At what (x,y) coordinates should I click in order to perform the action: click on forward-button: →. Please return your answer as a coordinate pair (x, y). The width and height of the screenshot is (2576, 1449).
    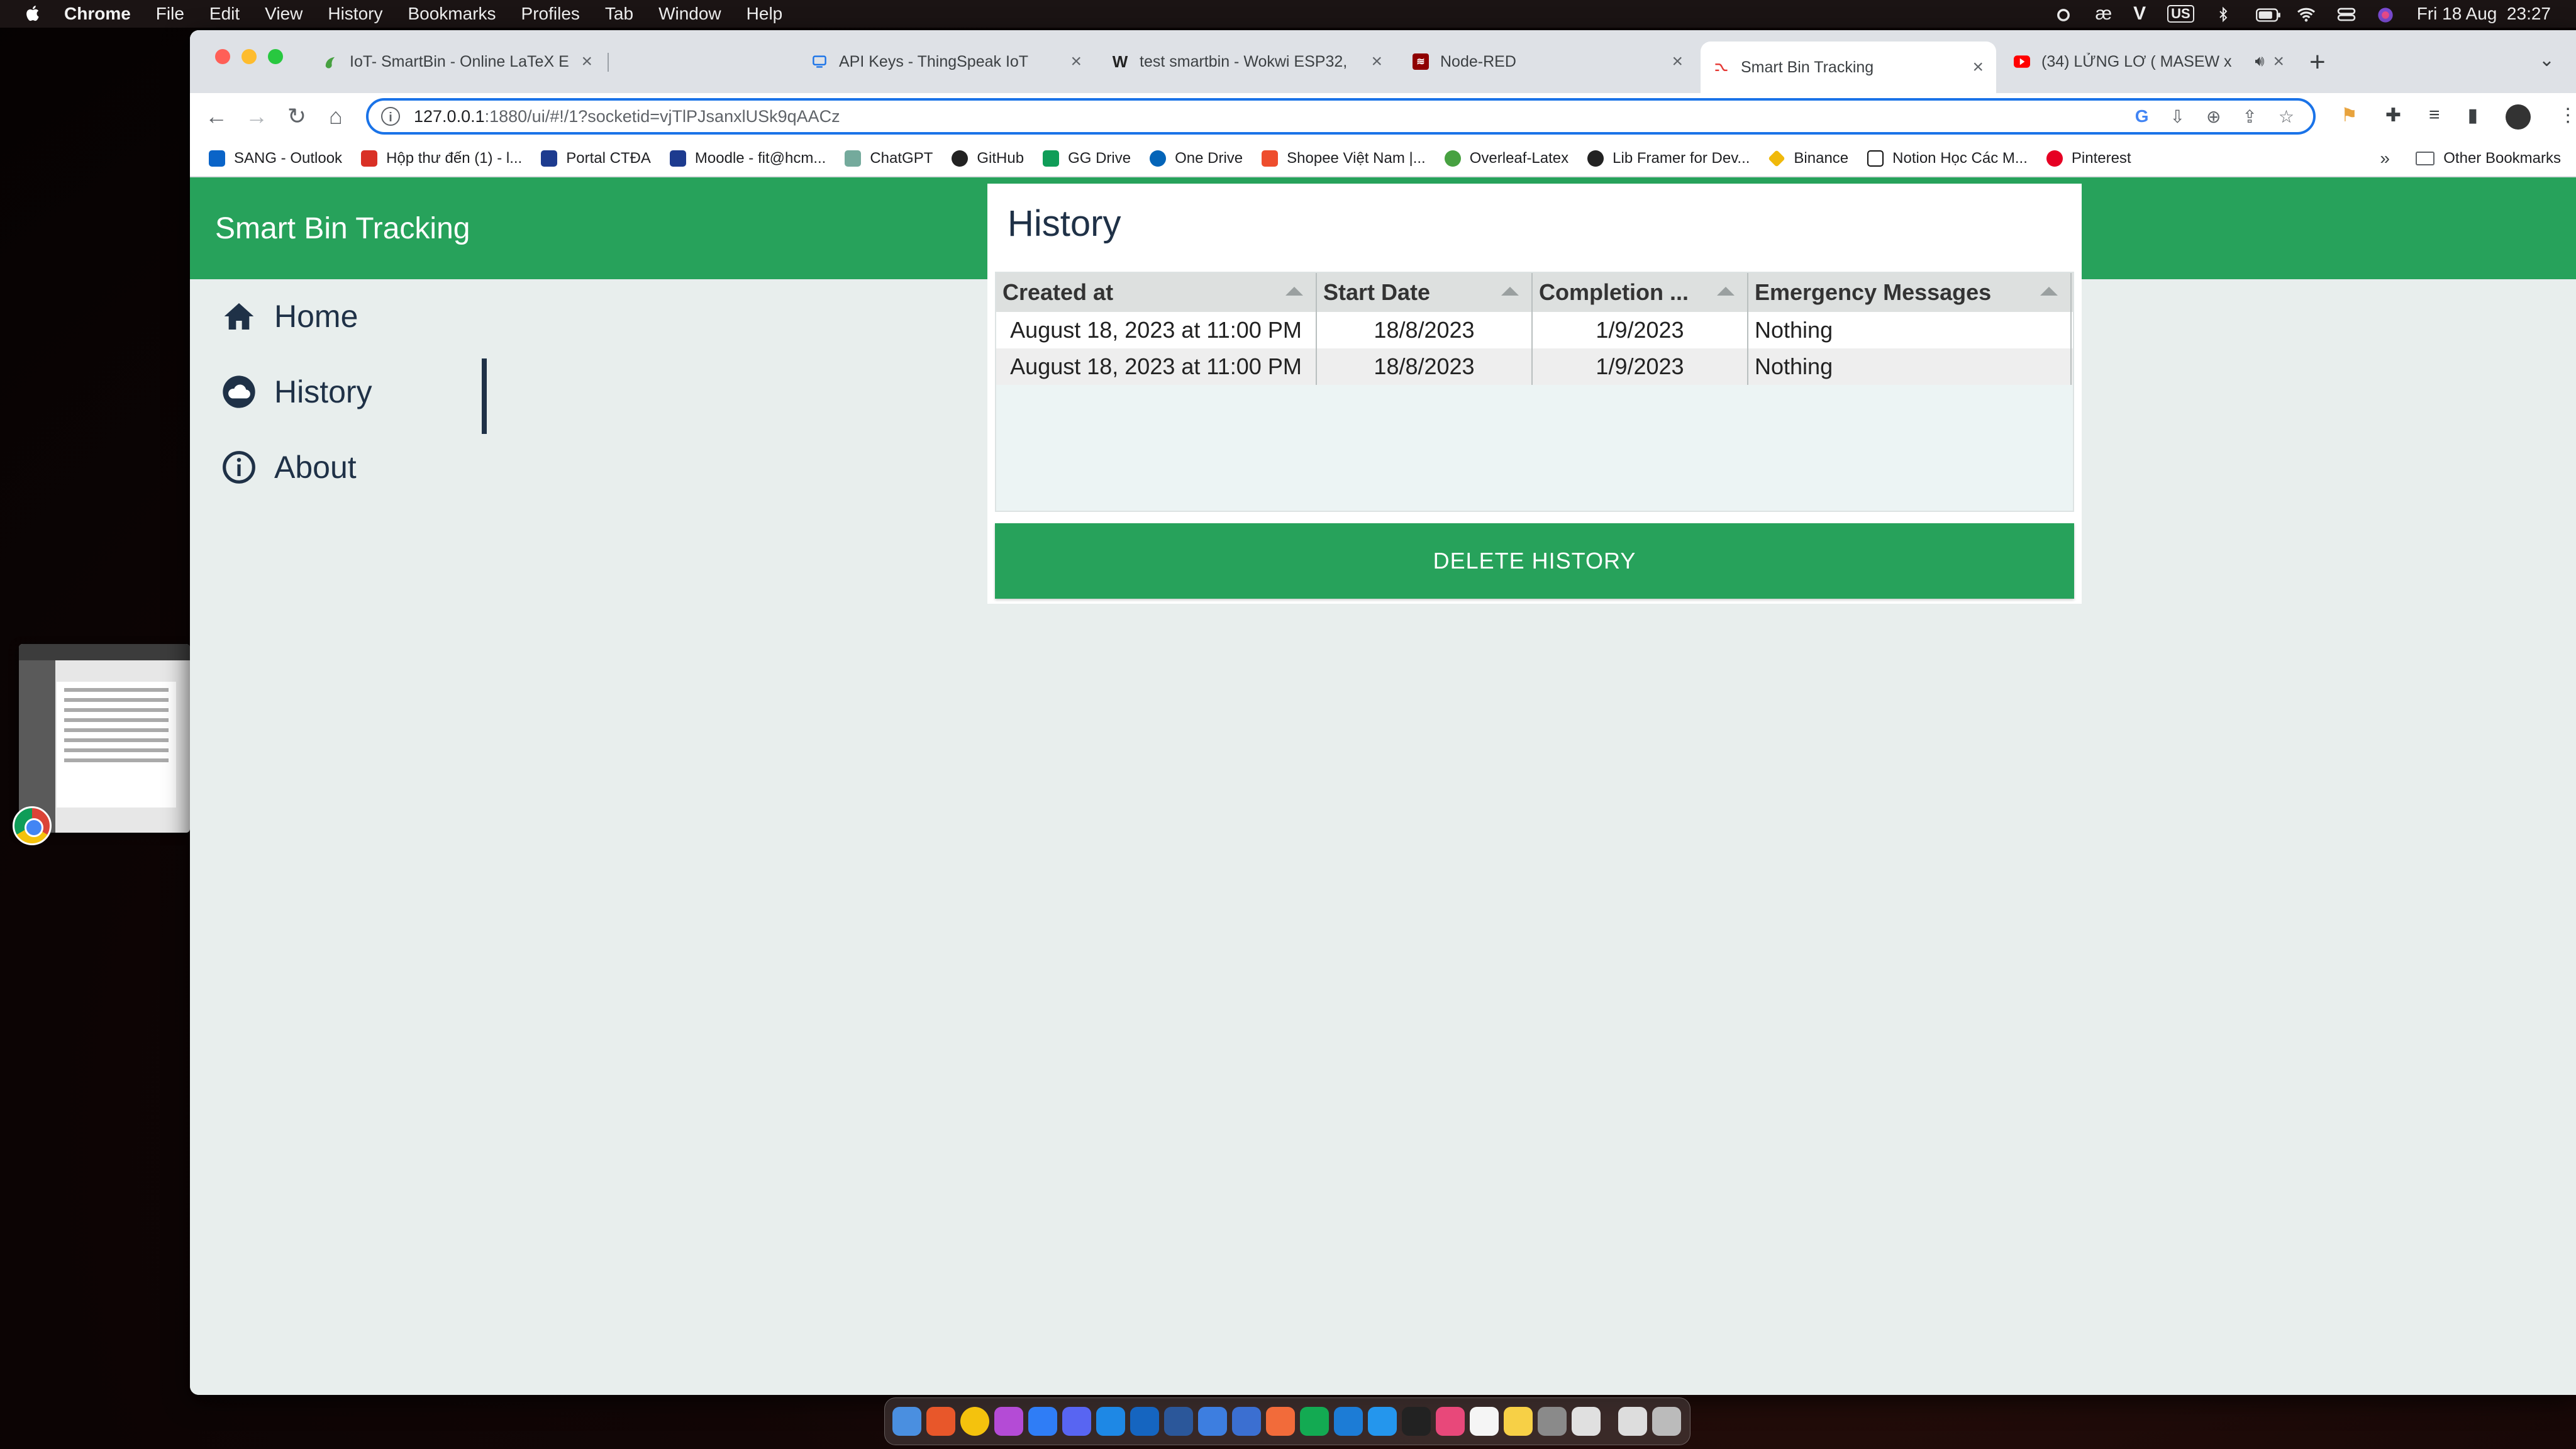
    Looking at the image, I should click on (256, 116).